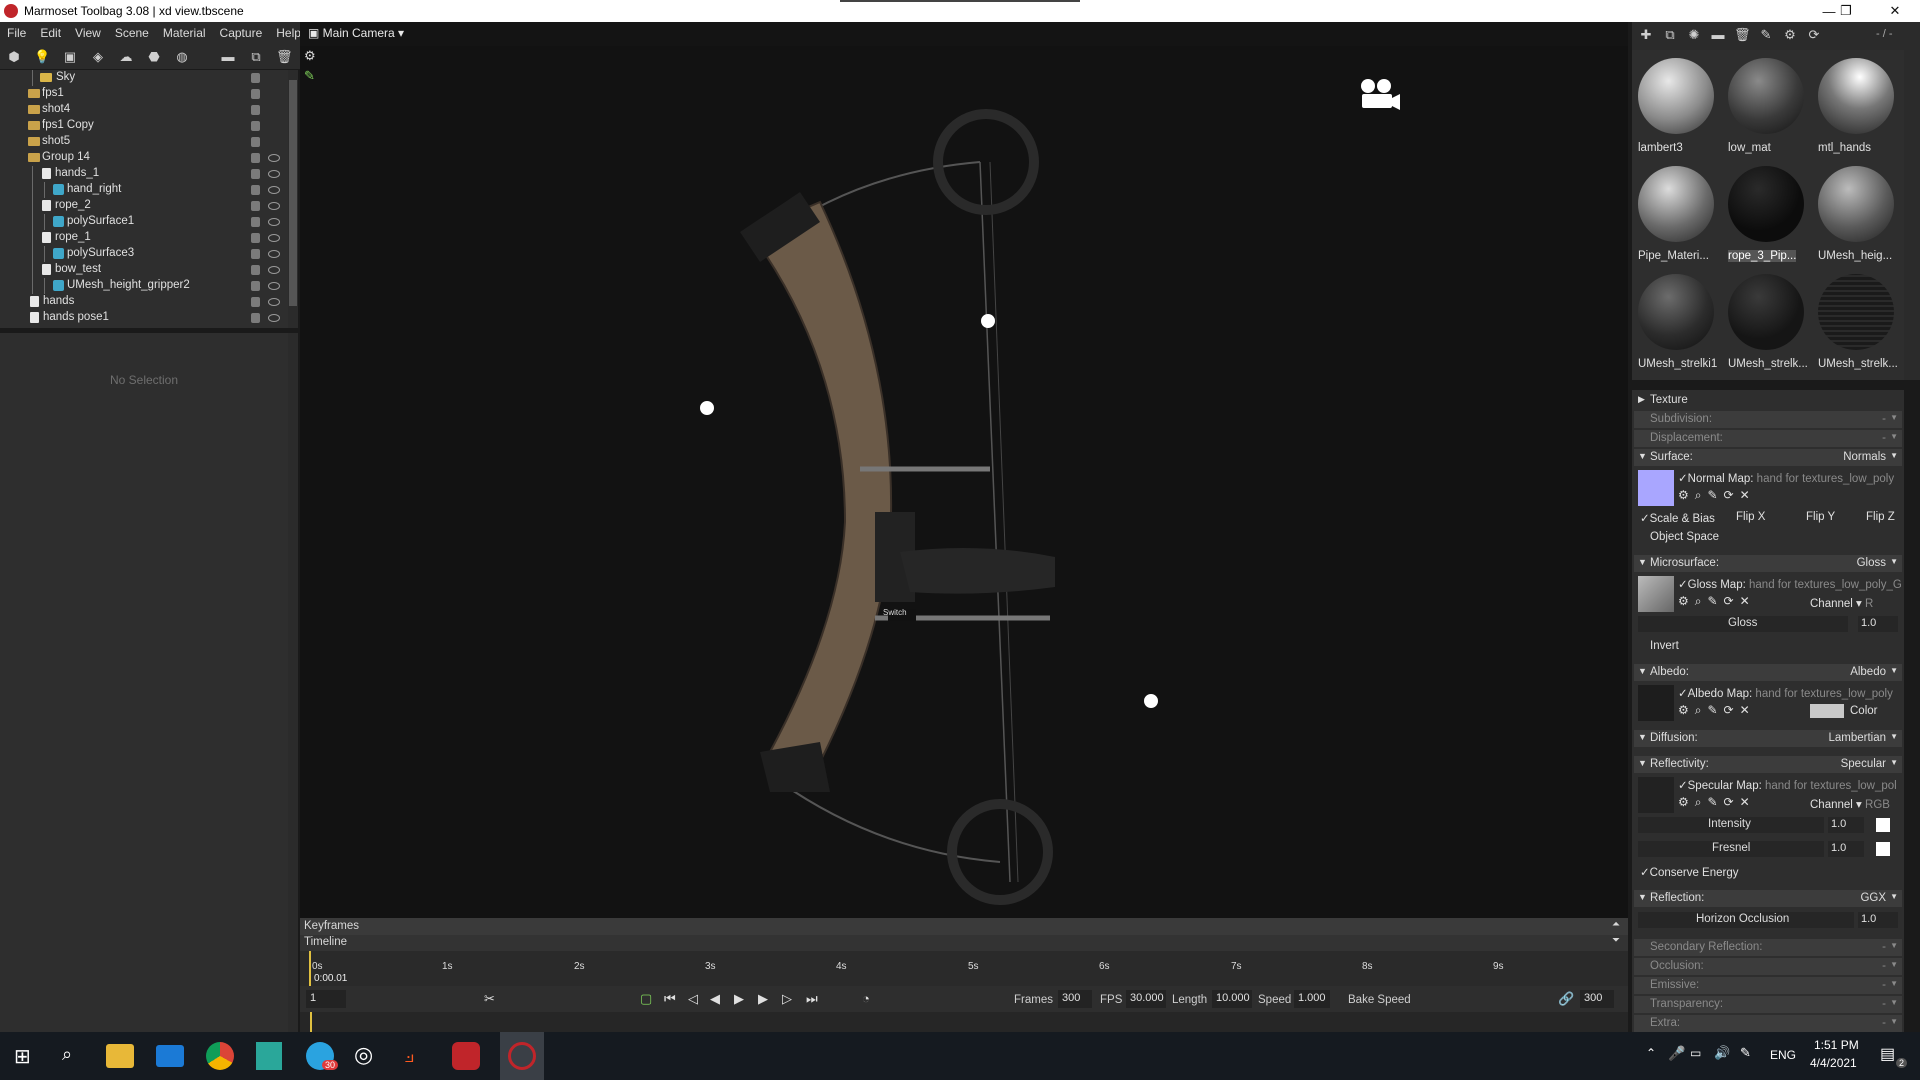 This screenshot has width=1920, height=1080. What do you see at coordinates (256, 57) in the screenshot?
I see `duplicate-icon: ⧉` at bounding box center [256, 57].